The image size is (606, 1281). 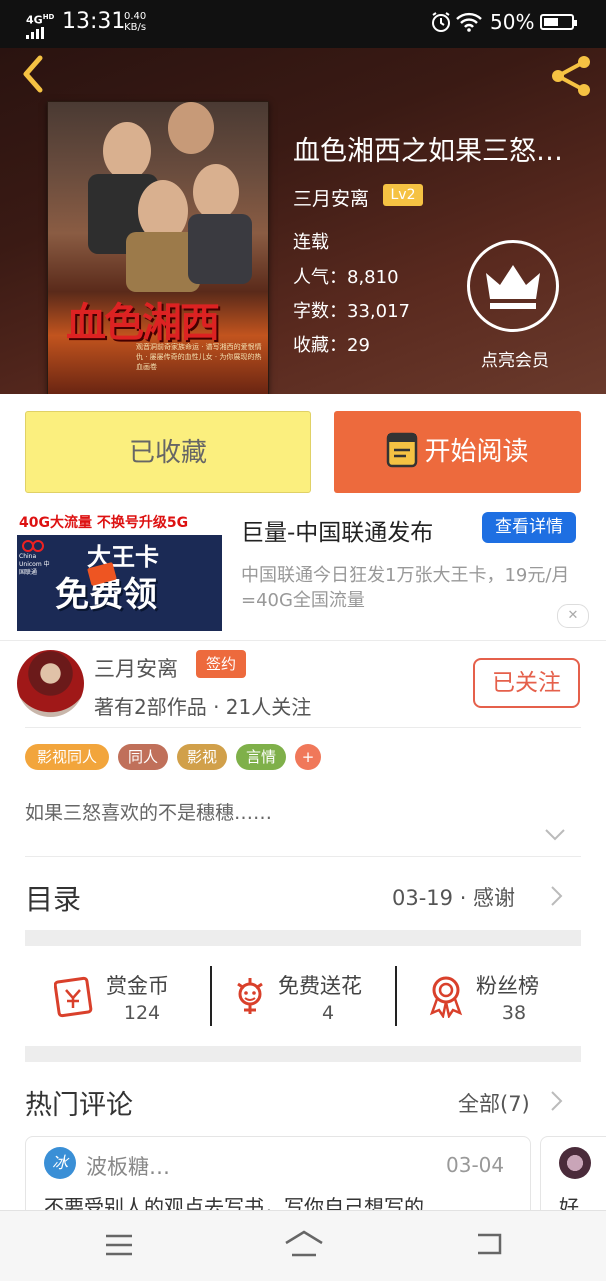 I want to click on toc-latest-text: 03-19 · 感谢, so click(x=454, y=898).